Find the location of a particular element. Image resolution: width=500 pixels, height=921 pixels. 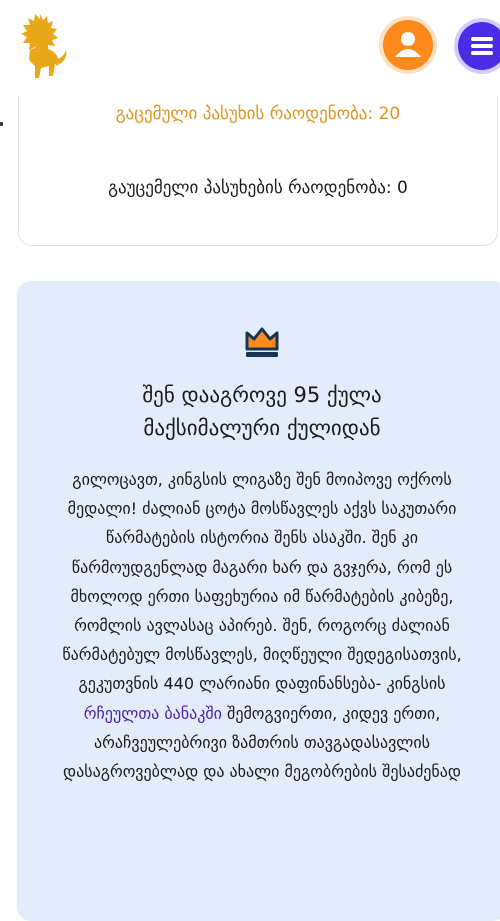

score-heading: შენ დააგროვე 95 ქულა მაქსიმალური ქულიდან is located at coordinates (262, 412).